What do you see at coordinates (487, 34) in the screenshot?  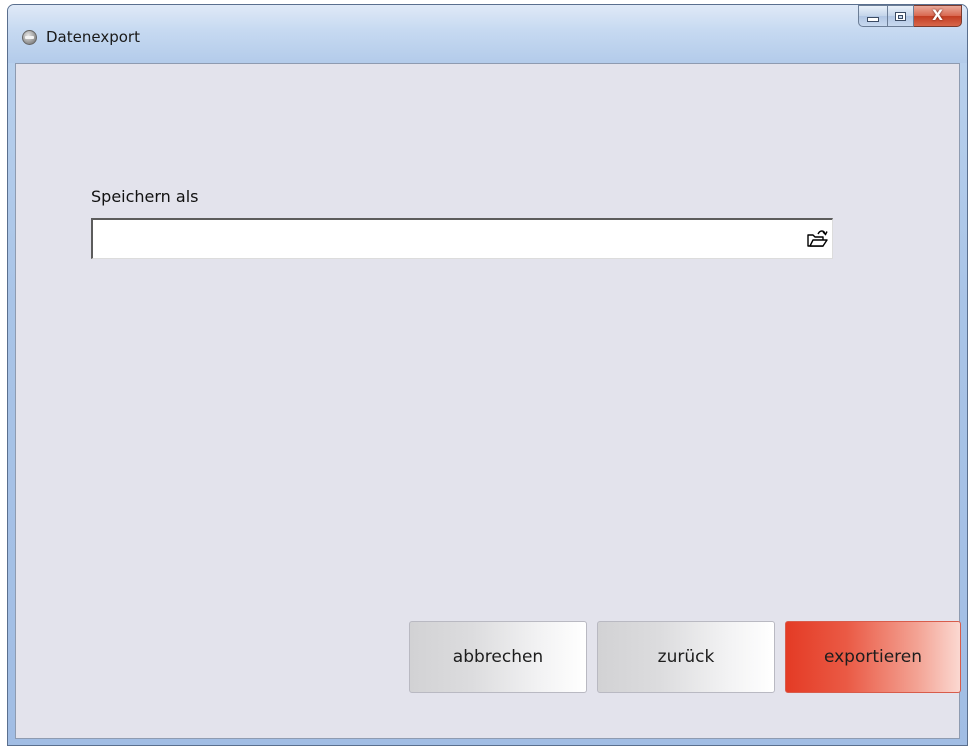 I see `title-bar: Datenexport X` at bounding box center [487, 34].